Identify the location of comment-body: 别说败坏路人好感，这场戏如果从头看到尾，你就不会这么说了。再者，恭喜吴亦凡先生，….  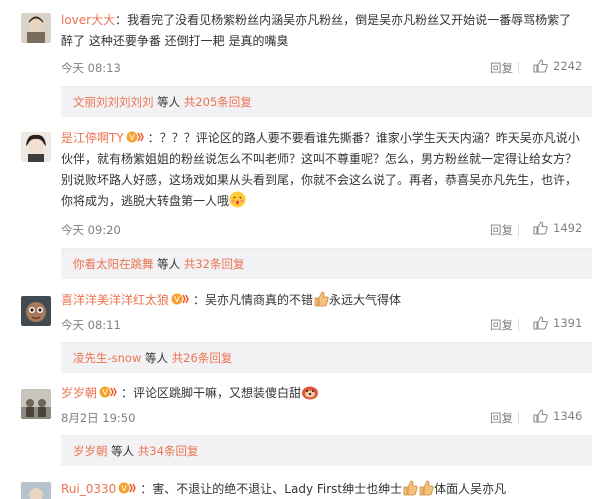
(319, 180).